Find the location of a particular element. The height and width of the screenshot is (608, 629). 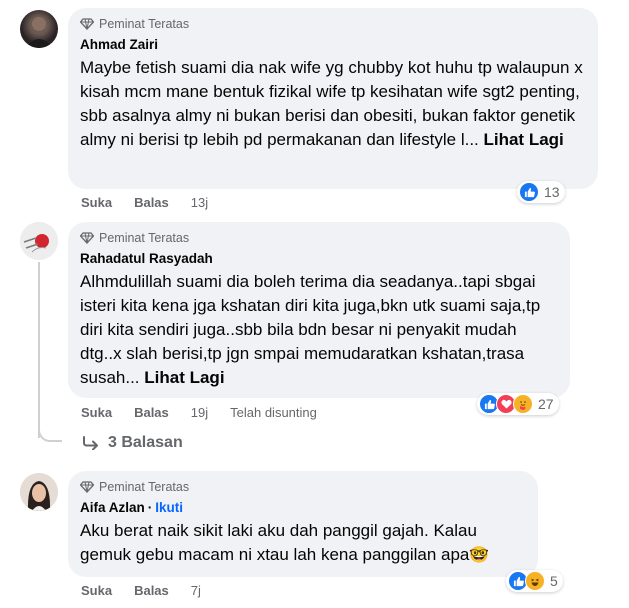

nerd-face-emoji: 🤓 is located at coordinates (479, 555).